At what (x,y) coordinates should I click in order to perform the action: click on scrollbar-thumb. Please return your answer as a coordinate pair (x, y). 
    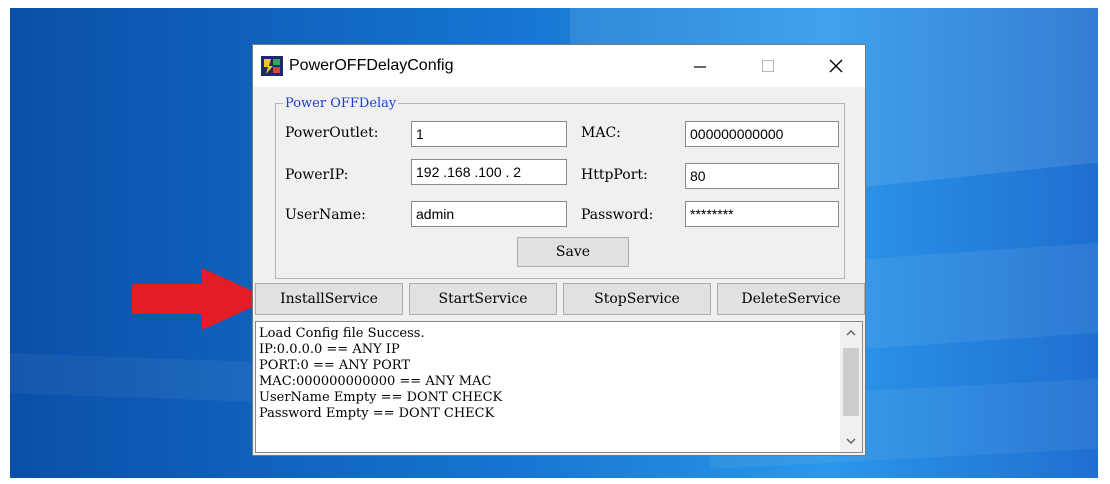
    Looking at the image, I should click on (851, 382).